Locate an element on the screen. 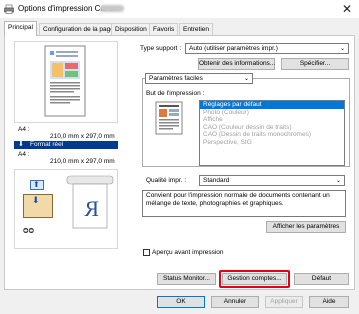 Image resolution: width=359 pixels, height=314 pixels. printer-icon is located at coordinates (9, 9).